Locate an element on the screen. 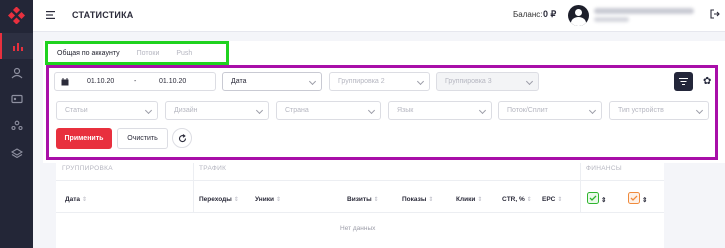 Image resolution: width=725 pixels, height=248 pixels. filter-icon is located at coordinates (683, 81).